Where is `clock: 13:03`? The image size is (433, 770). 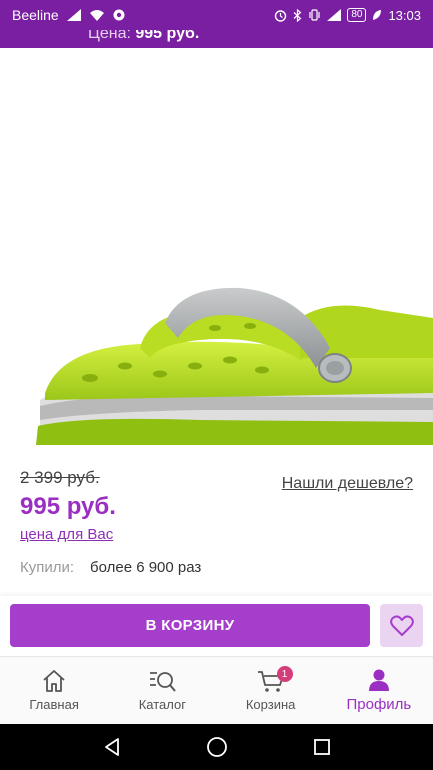 clock: 13:03 is located at coordinates (404, 15).